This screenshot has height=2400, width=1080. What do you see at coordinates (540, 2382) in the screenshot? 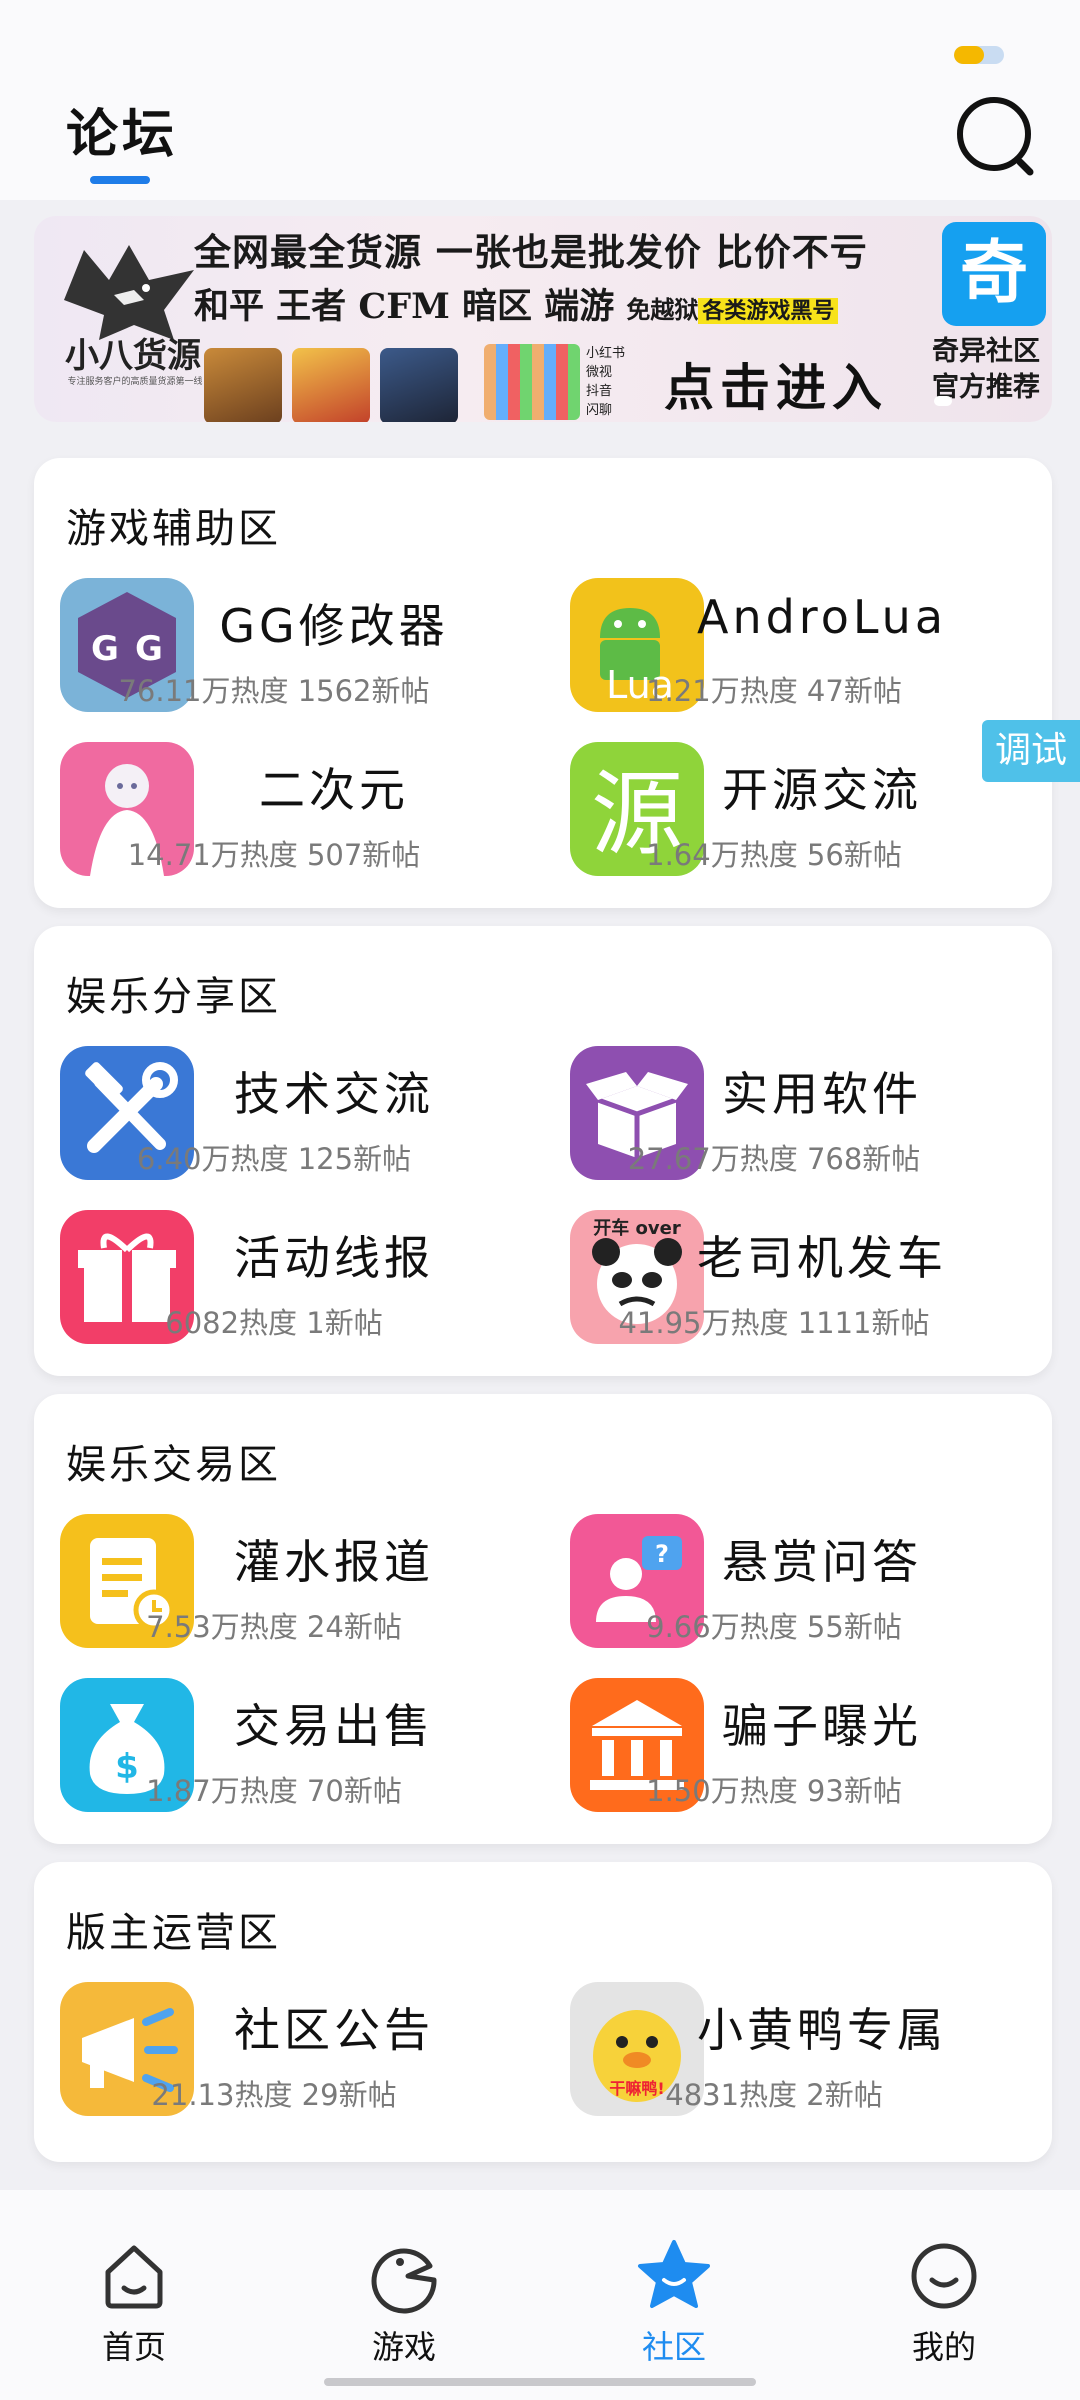
I see `home-indicator` at bounding box center [540, 2382].